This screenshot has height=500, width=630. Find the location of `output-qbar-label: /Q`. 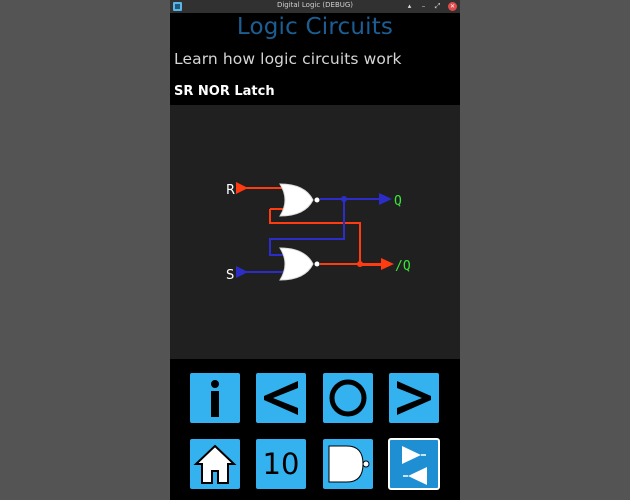

output-qbar-label: /Q is located at coordinates (403, 266).